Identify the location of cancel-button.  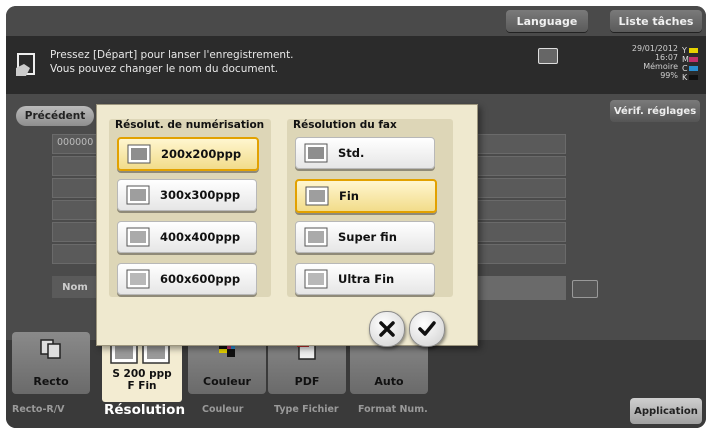
(387, 329).